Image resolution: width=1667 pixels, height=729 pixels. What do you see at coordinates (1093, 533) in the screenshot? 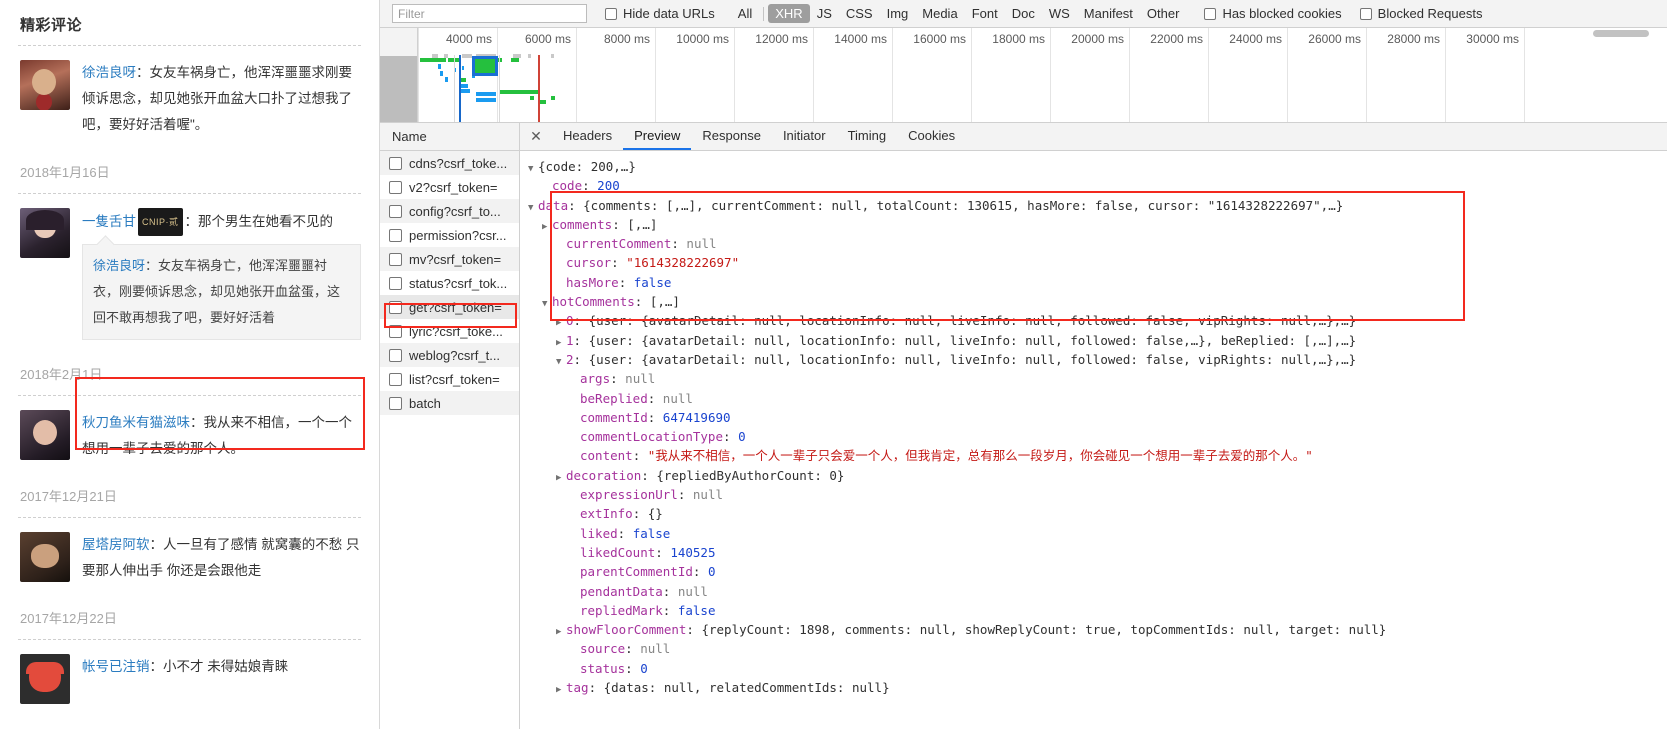
I see `json-line: liked: false` at bounding box center [1093, 533].